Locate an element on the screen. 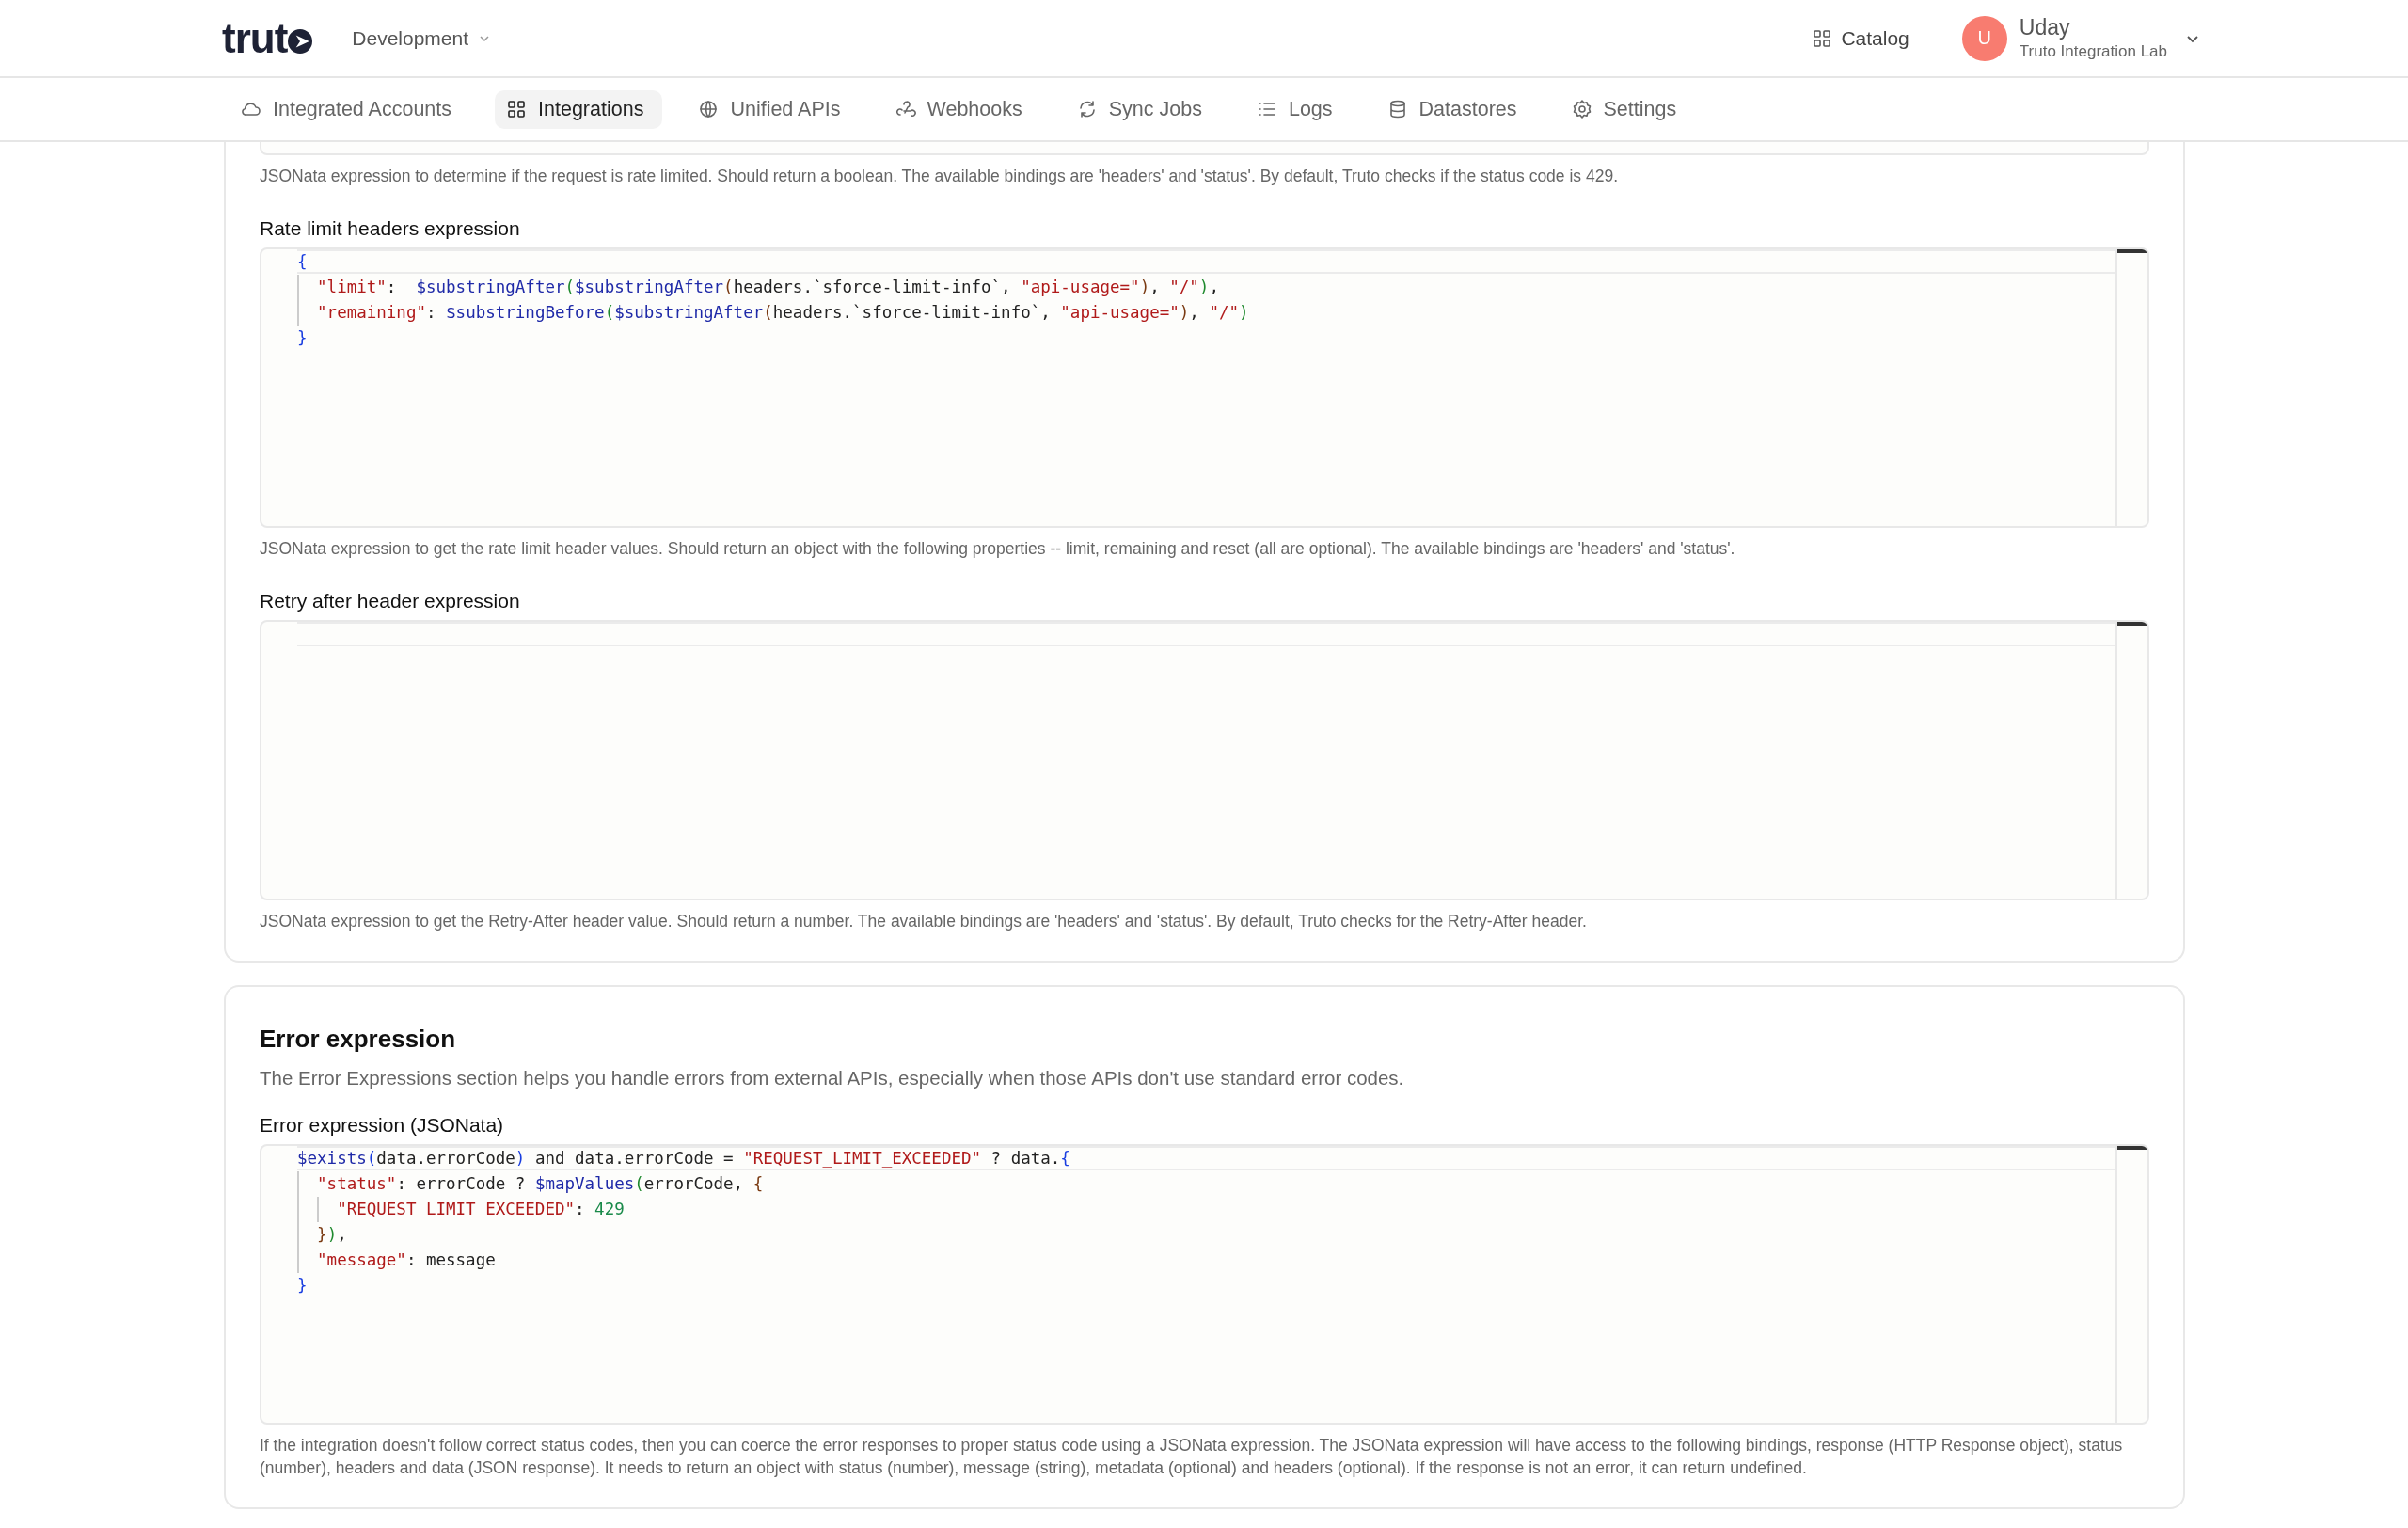 Image resolution: width=2408 pixels, height=1528 pixels. field-label: Retry after header expression is located at coordinates (391, 601).